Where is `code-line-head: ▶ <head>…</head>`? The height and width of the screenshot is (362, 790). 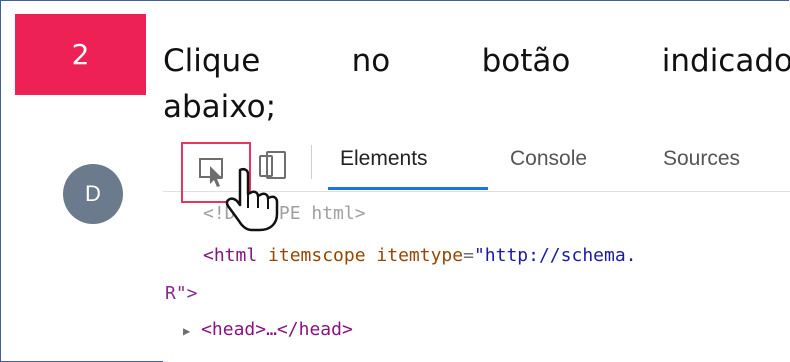 code-line-head: ▶ <head>…</head> is located at coordinates (268, 329).